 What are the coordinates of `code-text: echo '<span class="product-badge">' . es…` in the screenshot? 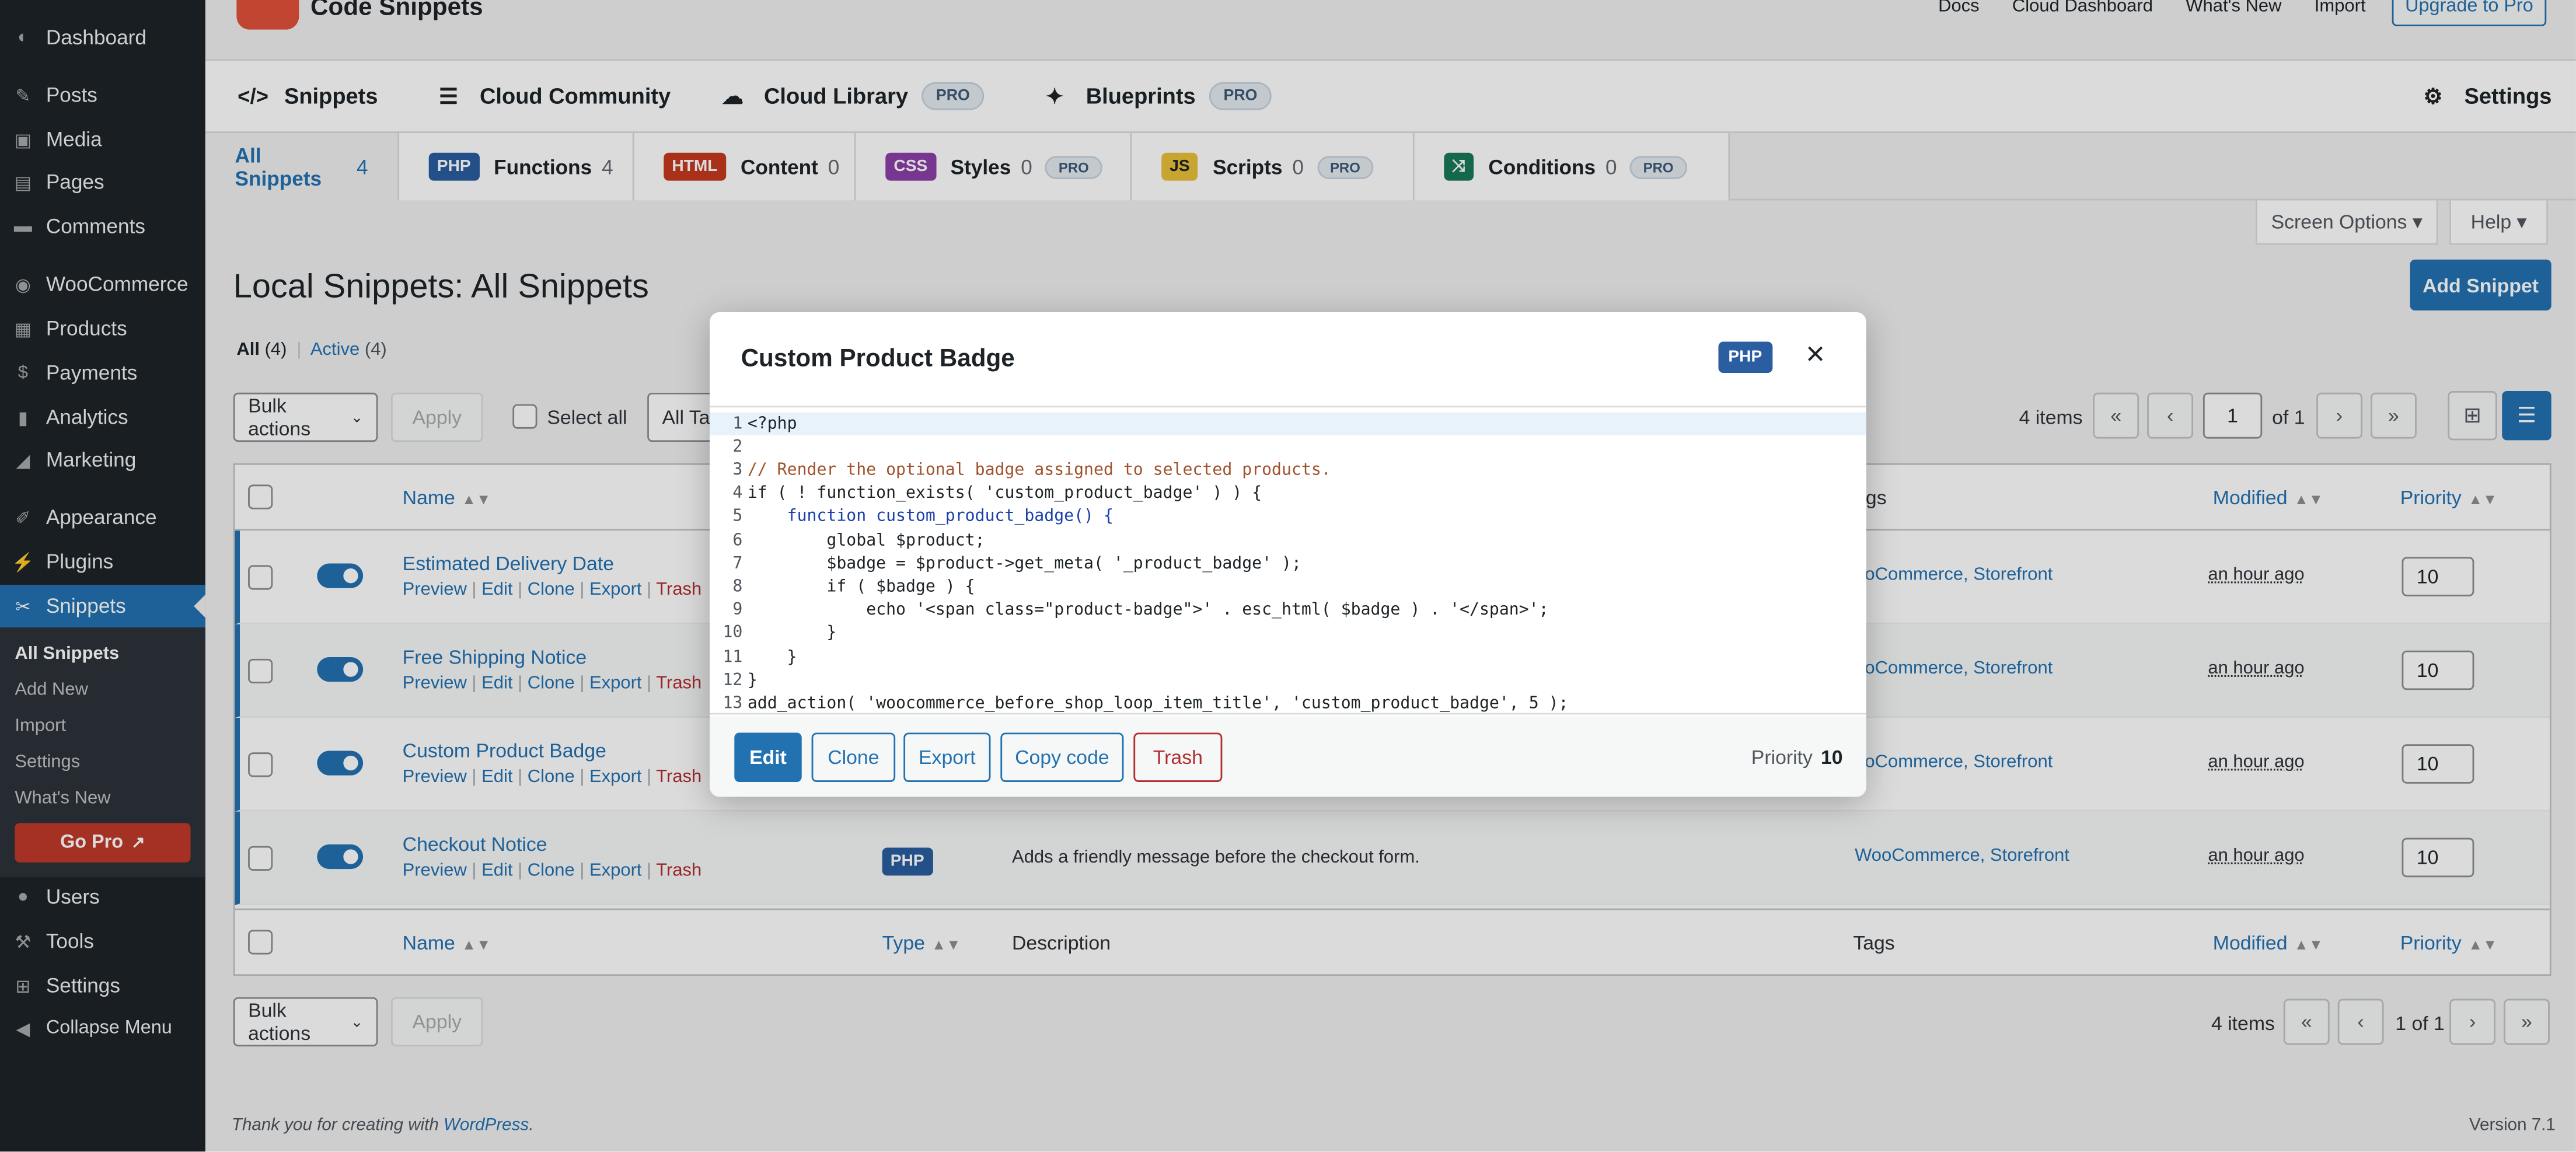 It's located at (1148, 610).